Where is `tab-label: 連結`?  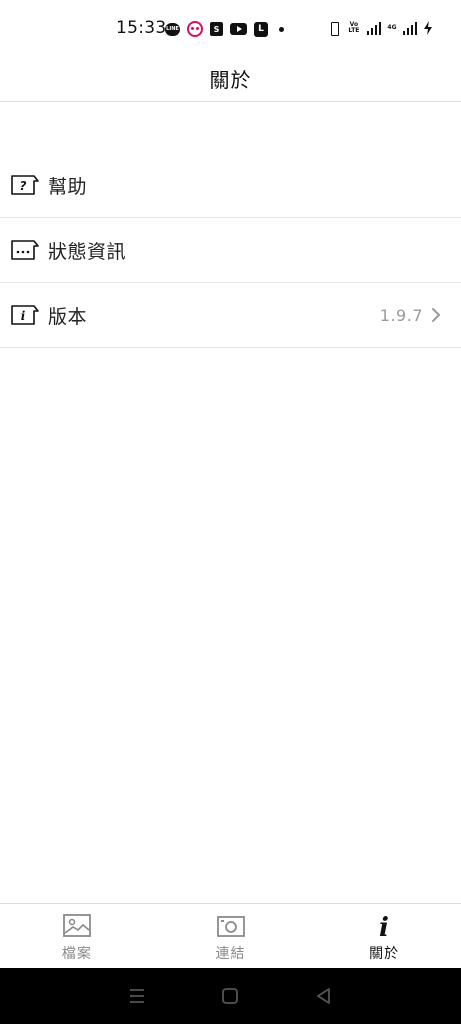
tab-label: 連結 is located at coordinates (230, 954).